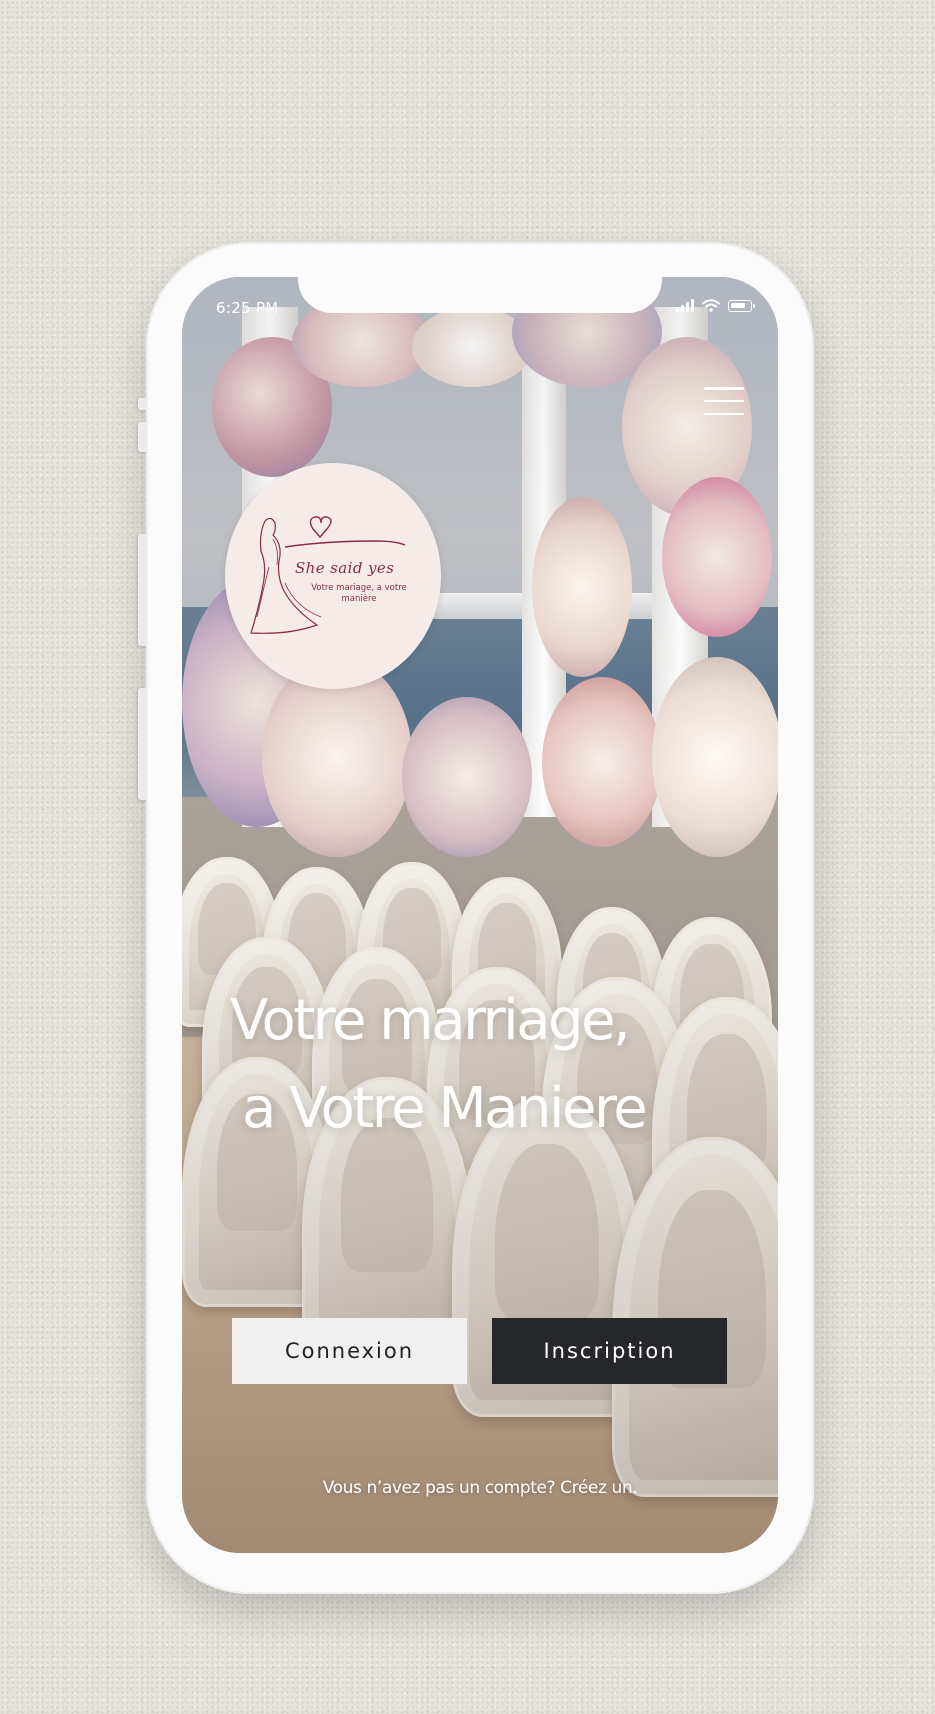 Image resolution: width=935 pixels, height=1714 pixels. I want to click on hero-headline-line2: a Votre Maniere, so click(445, 1108).